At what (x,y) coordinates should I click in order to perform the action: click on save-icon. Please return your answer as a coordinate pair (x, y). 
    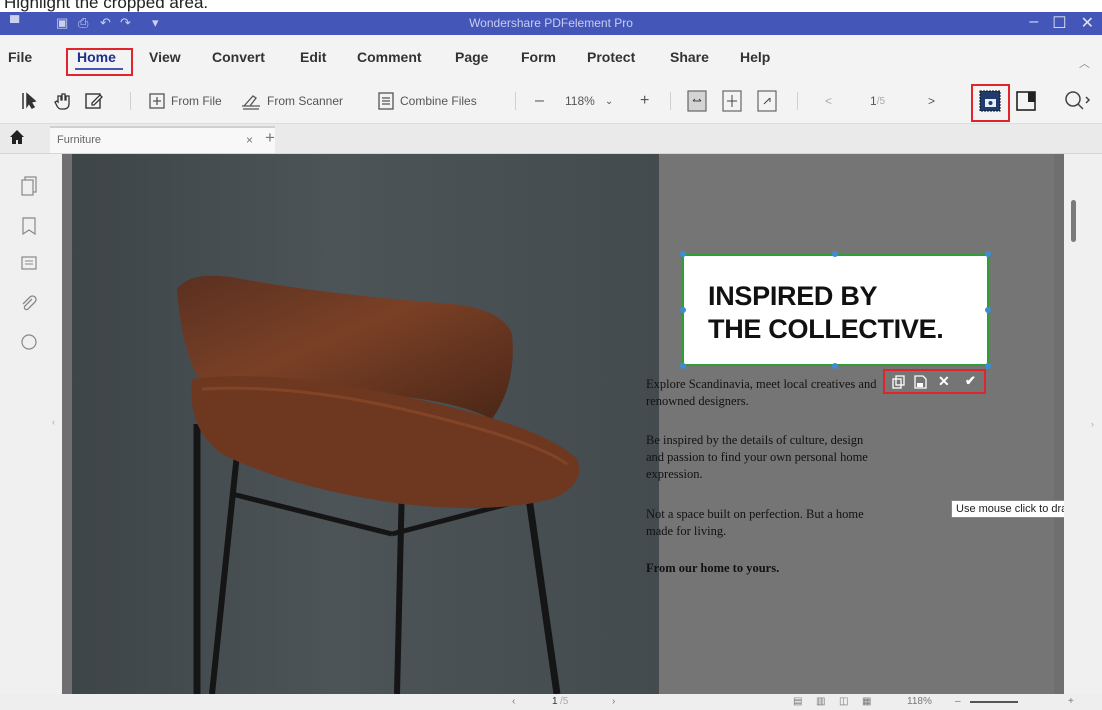
    Looking at the image, I should click on (920, 382).